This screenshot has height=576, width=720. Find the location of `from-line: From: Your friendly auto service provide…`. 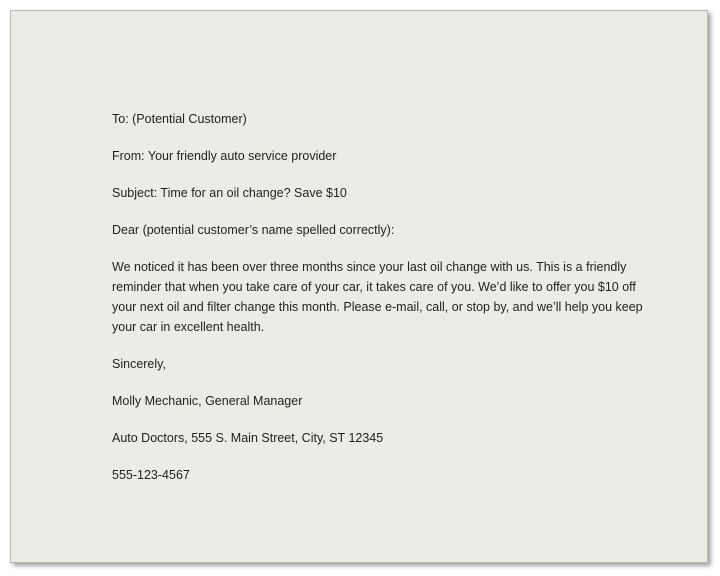

from-line: From: Your friendly auto service provide… is located at coordinates (224, 156).